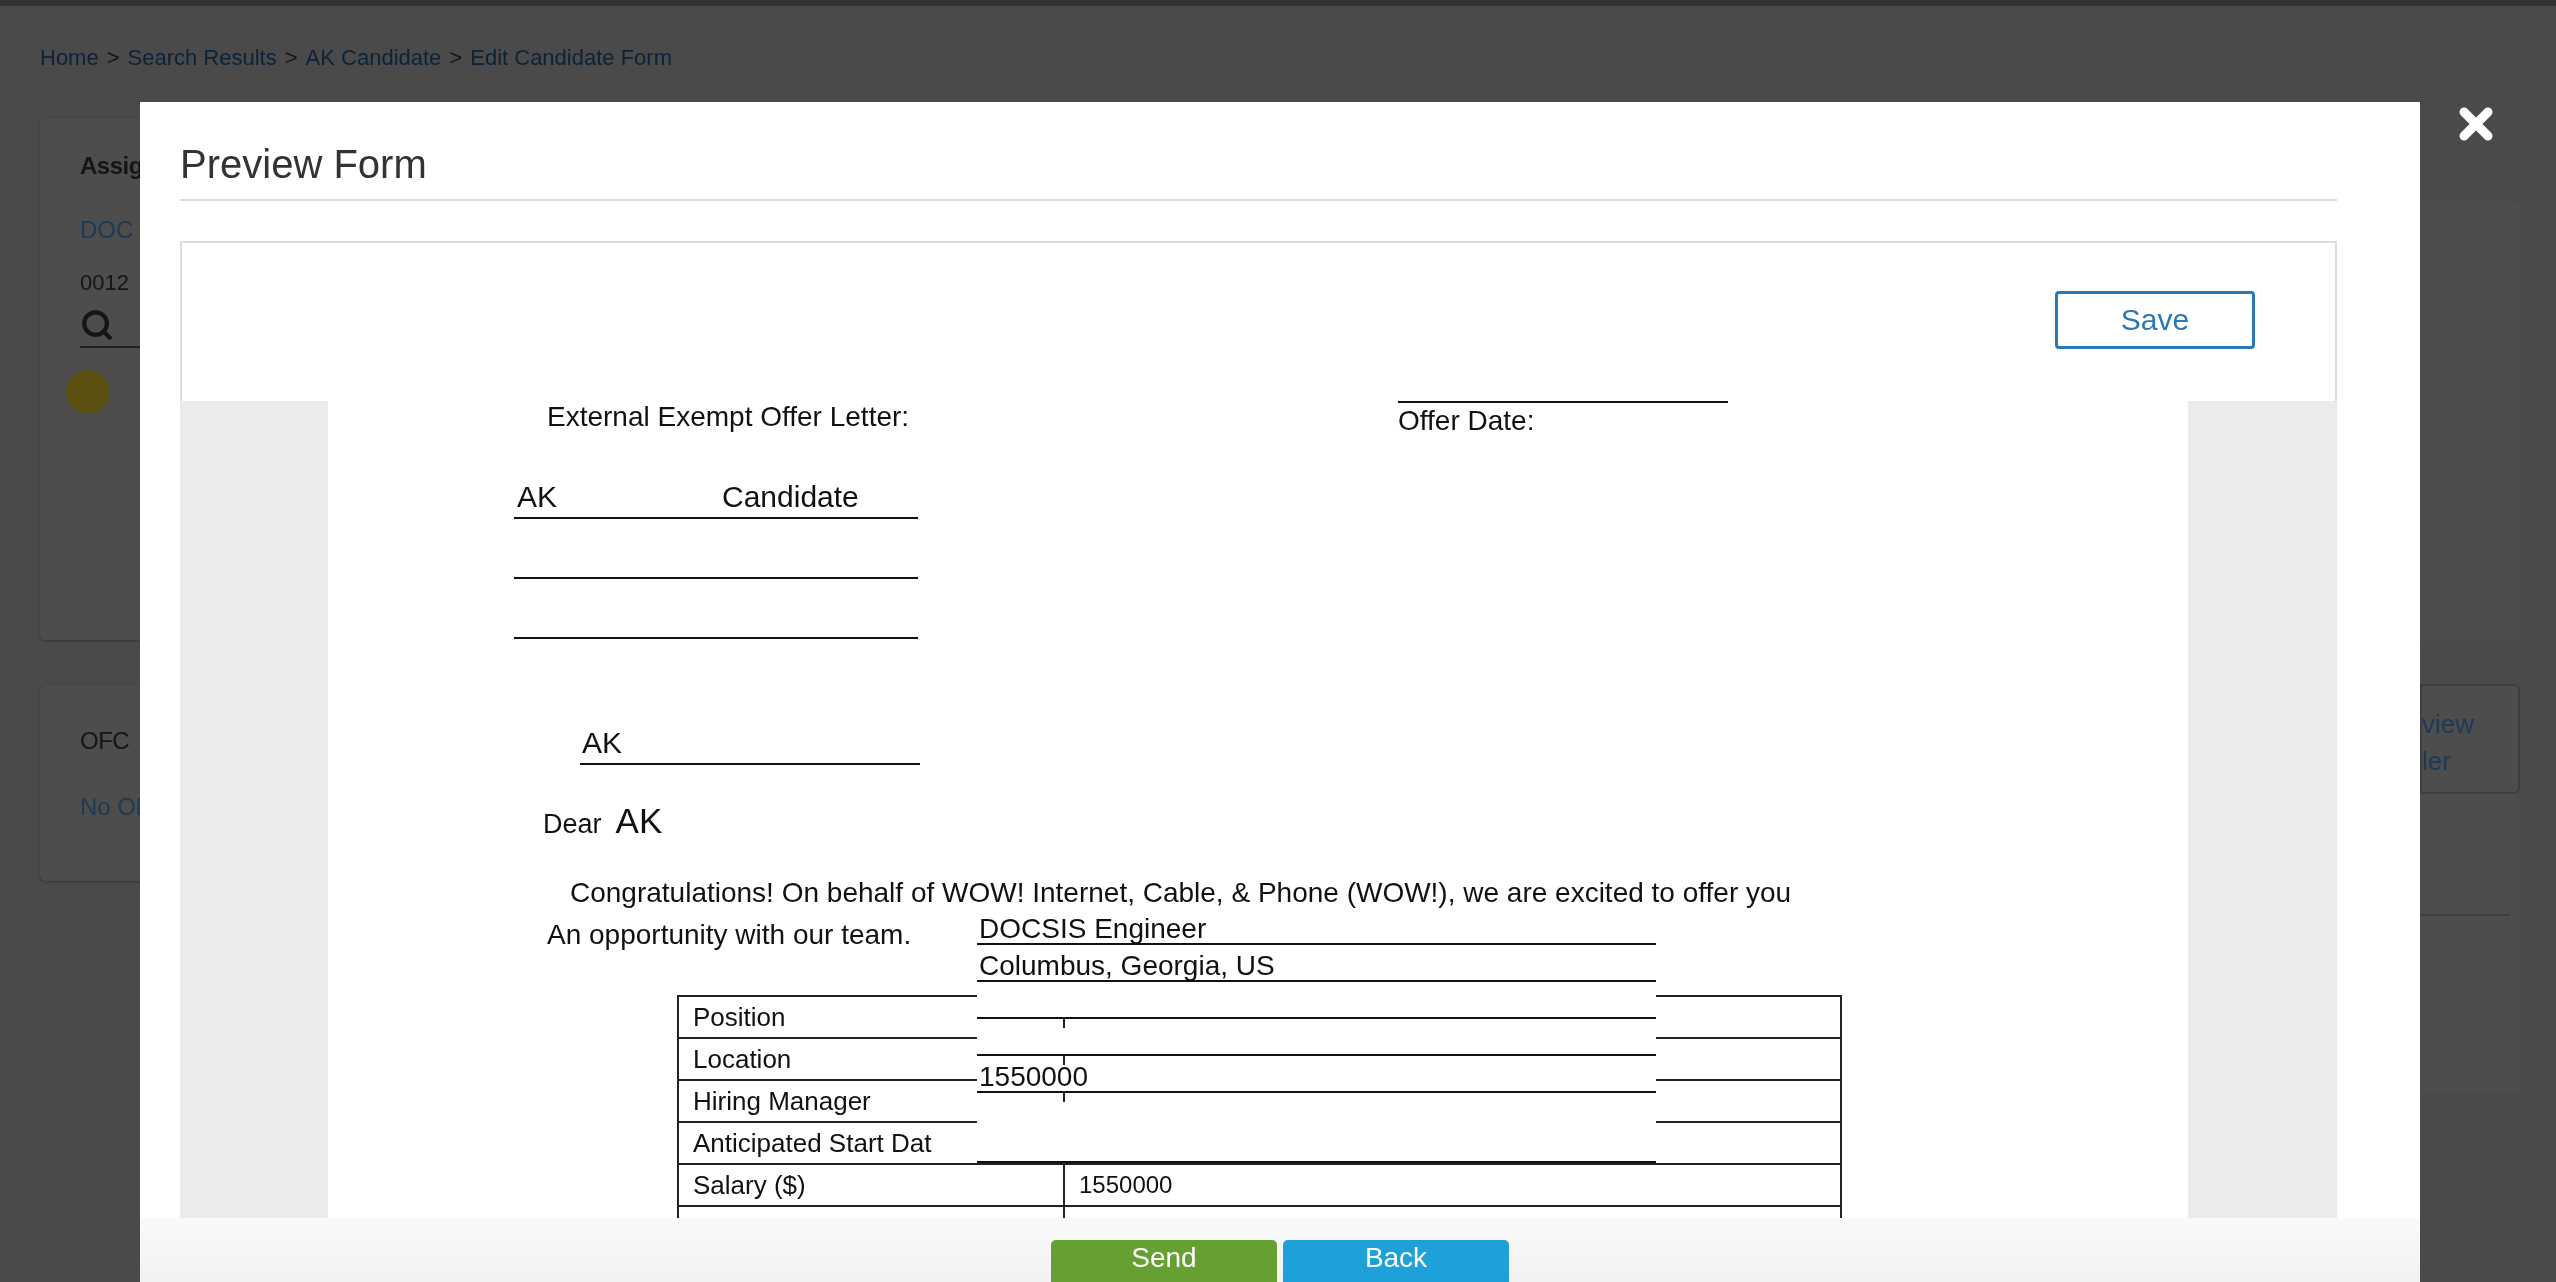 Image resolution: width=2556 pixels, height=1282 pixels. Describe the element at coordinates (2155, 320) in the screenshot. I see `save-button: Save` at that location.